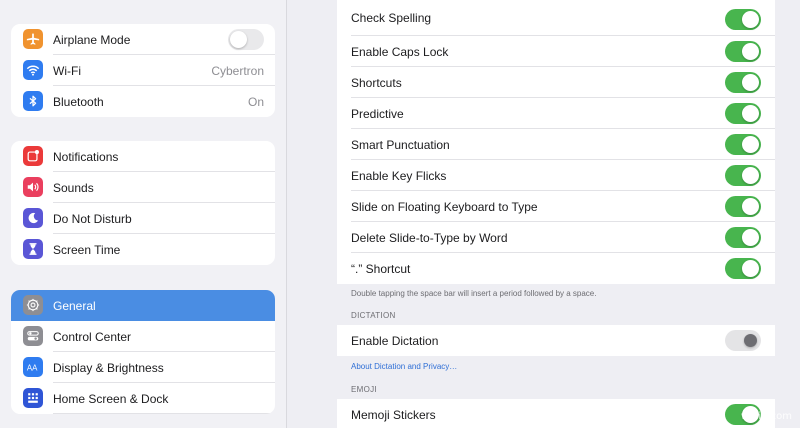 Image resolution: width=800 pixels, height=428 pixels. Describe the element at coordinates (33, 305) in the screenshot. I see `gear-icon` at that location.